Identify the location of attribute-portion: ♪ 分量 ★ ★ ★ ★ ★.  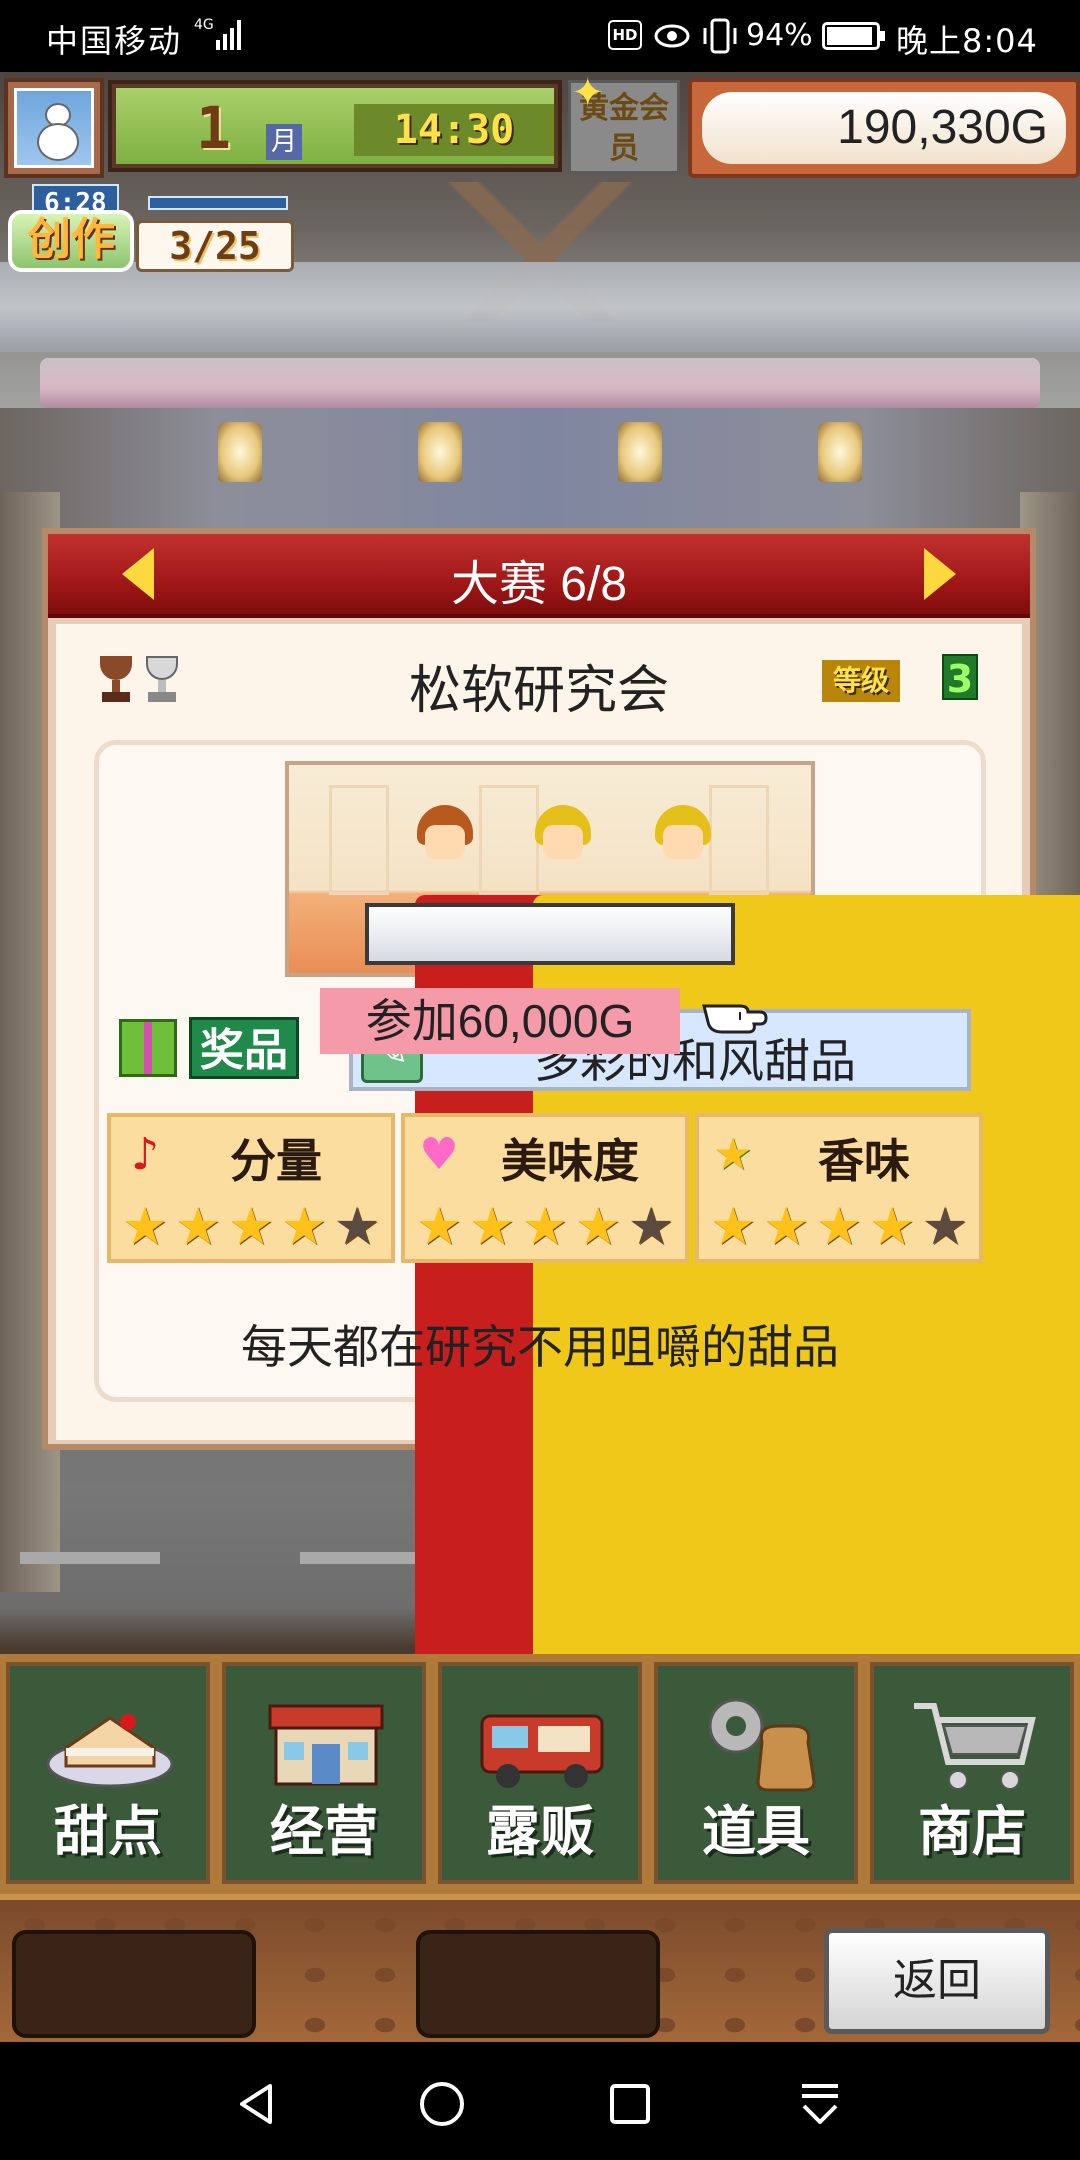
(251, 1188).